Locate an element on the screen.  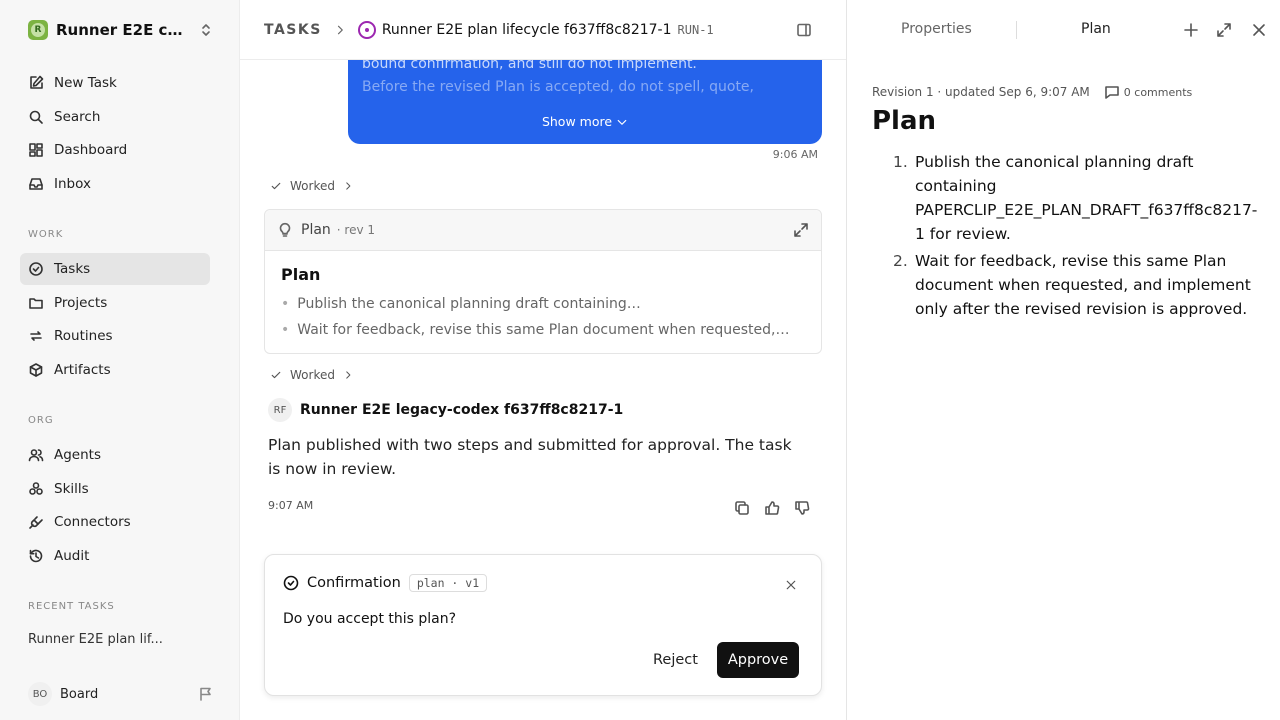
flag-icon is located at coordinates (206, 694).